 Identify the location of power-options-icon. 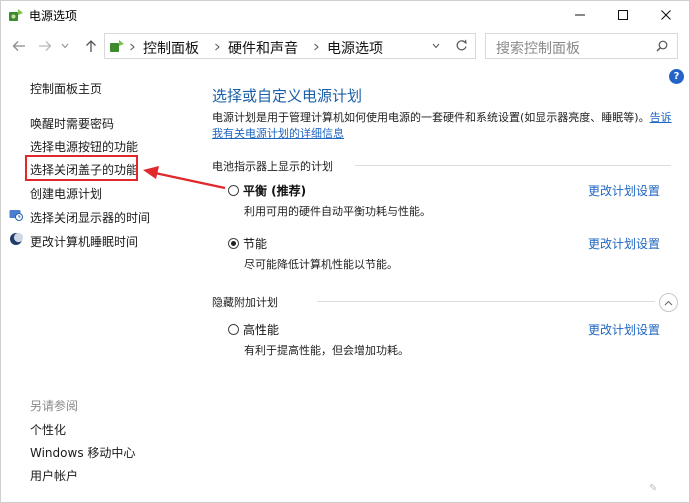
(16, 15).